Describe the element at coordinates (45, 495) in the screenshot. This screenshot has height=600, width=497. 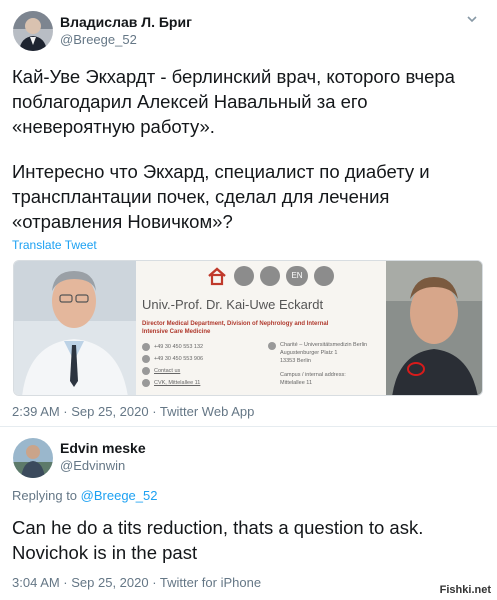
I see `replying-prefix: Replying to` at that location.